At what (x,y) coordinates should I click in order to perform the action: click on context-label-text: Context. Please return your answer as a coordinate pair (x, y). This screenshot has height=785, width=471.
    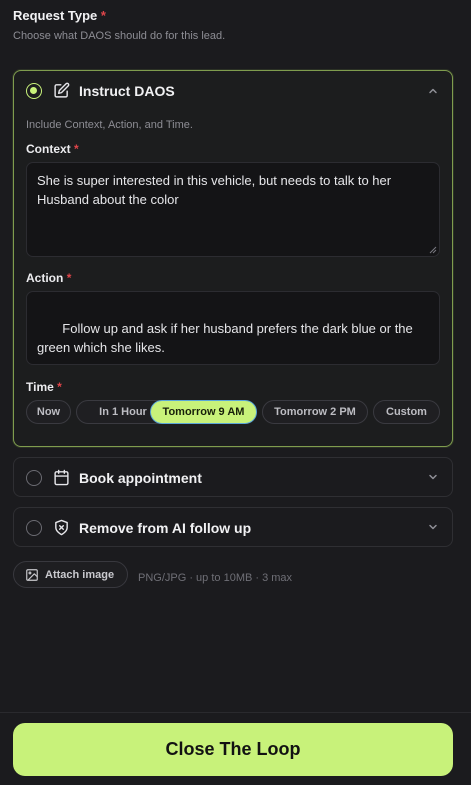
    Looking at the image, I should click on (48, 149).